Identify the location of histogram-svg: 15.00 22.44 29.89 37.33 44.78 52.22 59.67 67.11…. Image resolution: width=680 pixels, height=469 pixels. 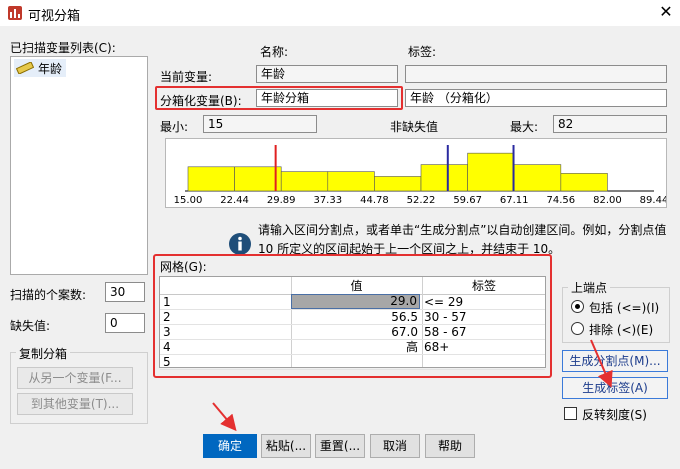
(420, 175).